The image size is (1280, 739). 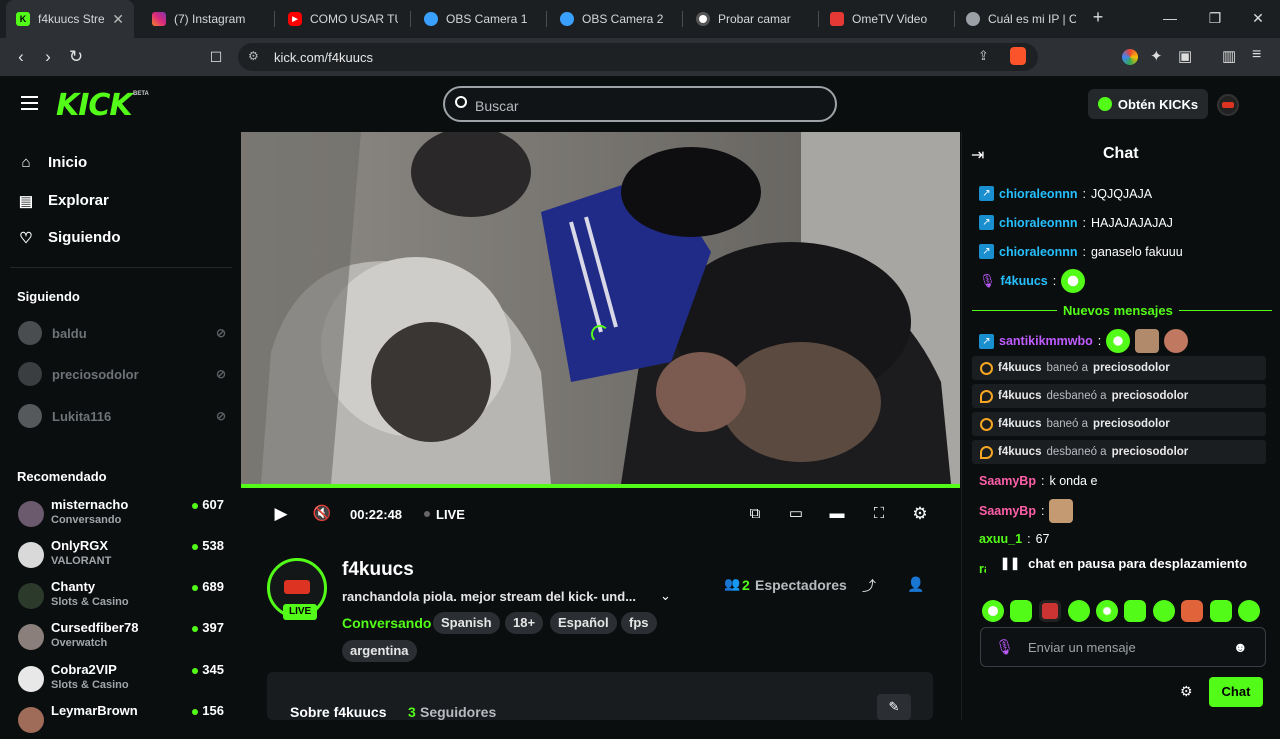 What do you see at coordinates (76, 57) in the screenshot?
I see `reload-icon: ↻` at bounding box center [76, 57].